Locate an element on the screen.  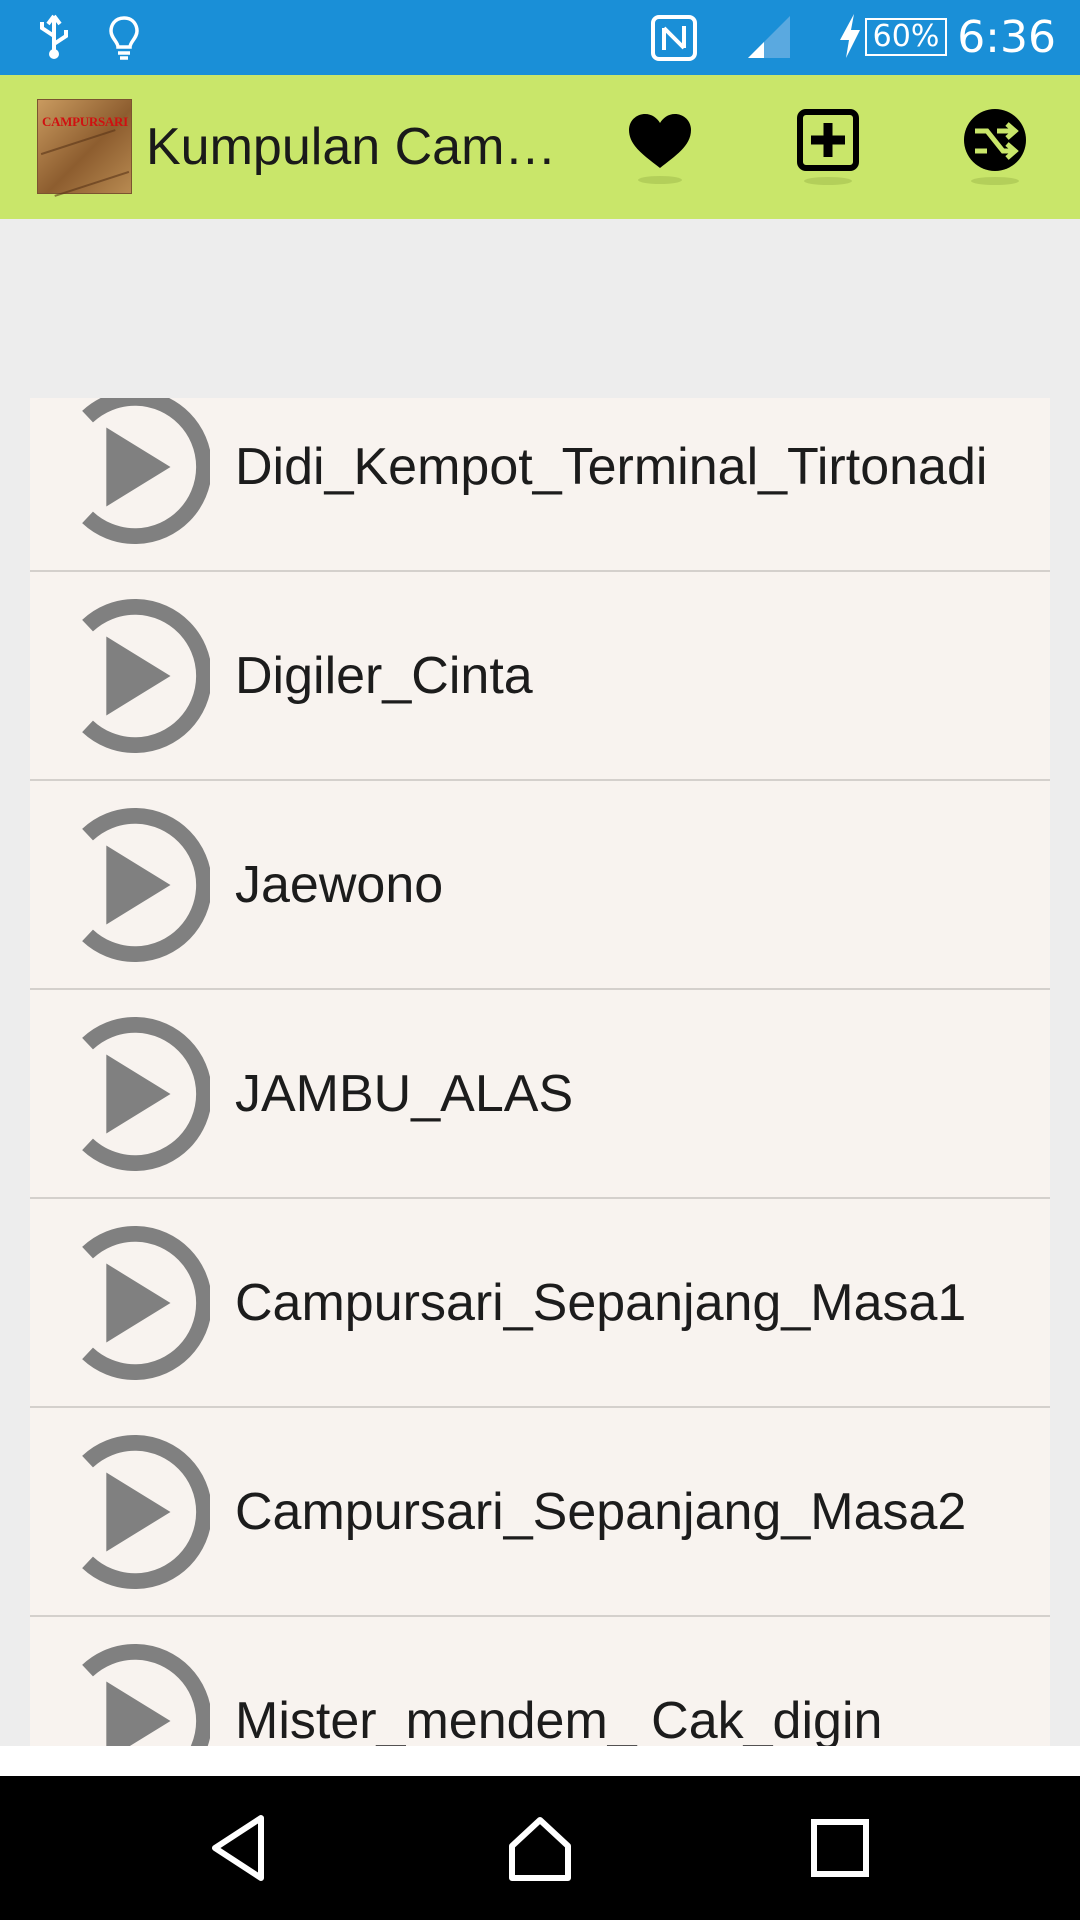
list-item: Campursari_Sepanjang_Masa2 is located at coordinates (540, 1512).